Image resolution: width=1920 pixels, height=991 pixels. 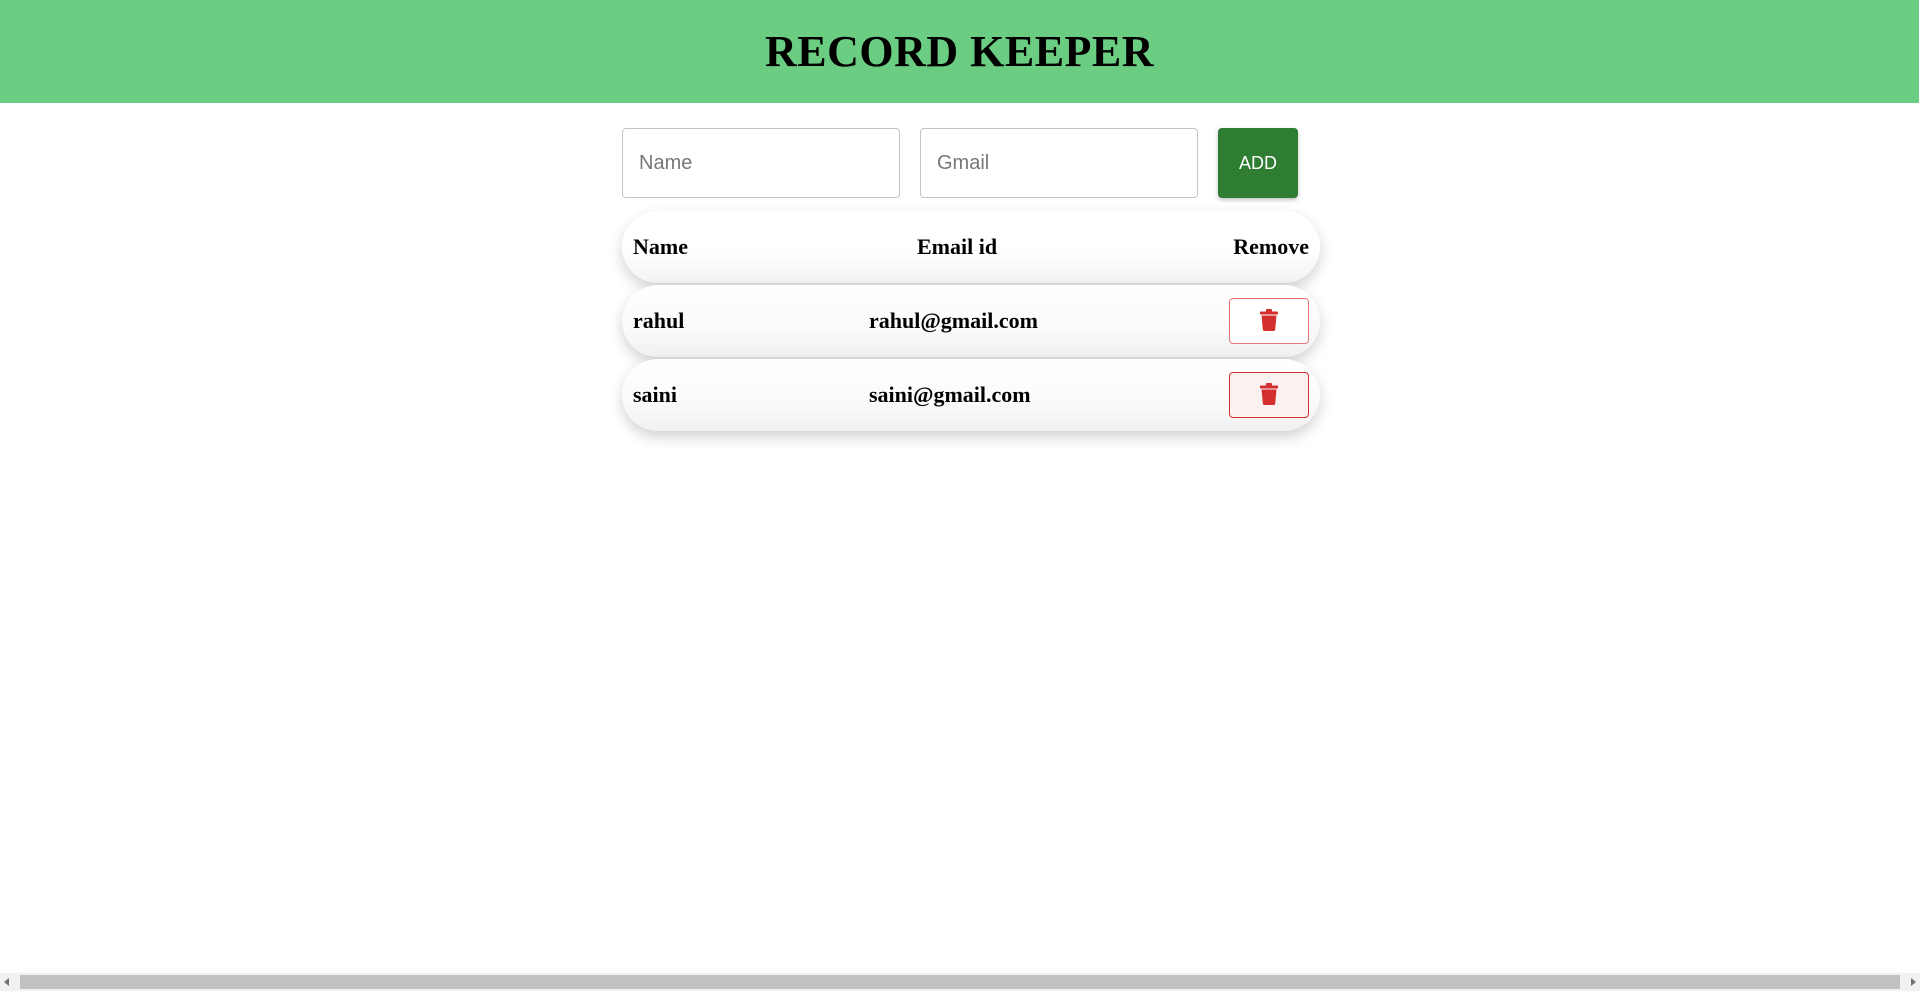 What do you see at coordinates (950, 394) in the screenshot?
I see `record-email: saini@gmail.com` at bounding box center [950, 394].